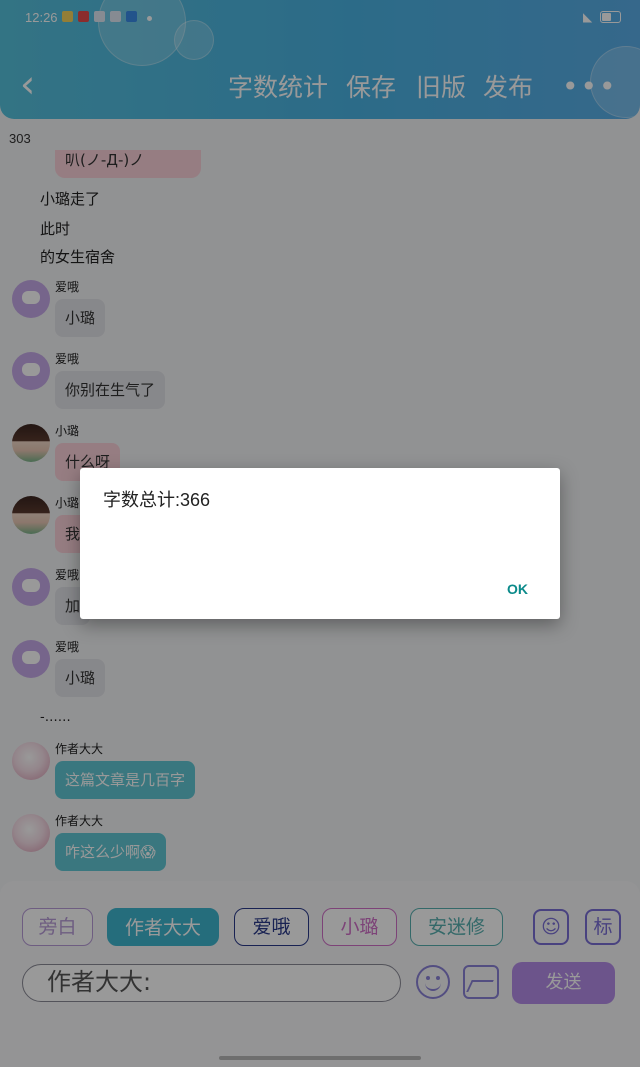 Image resolution: width=640 pixels, height=1067 pixels. Describe the element at coordinates (157, 500) in the screenshot. I see `dialog-message: 字数总计:366` at that location.